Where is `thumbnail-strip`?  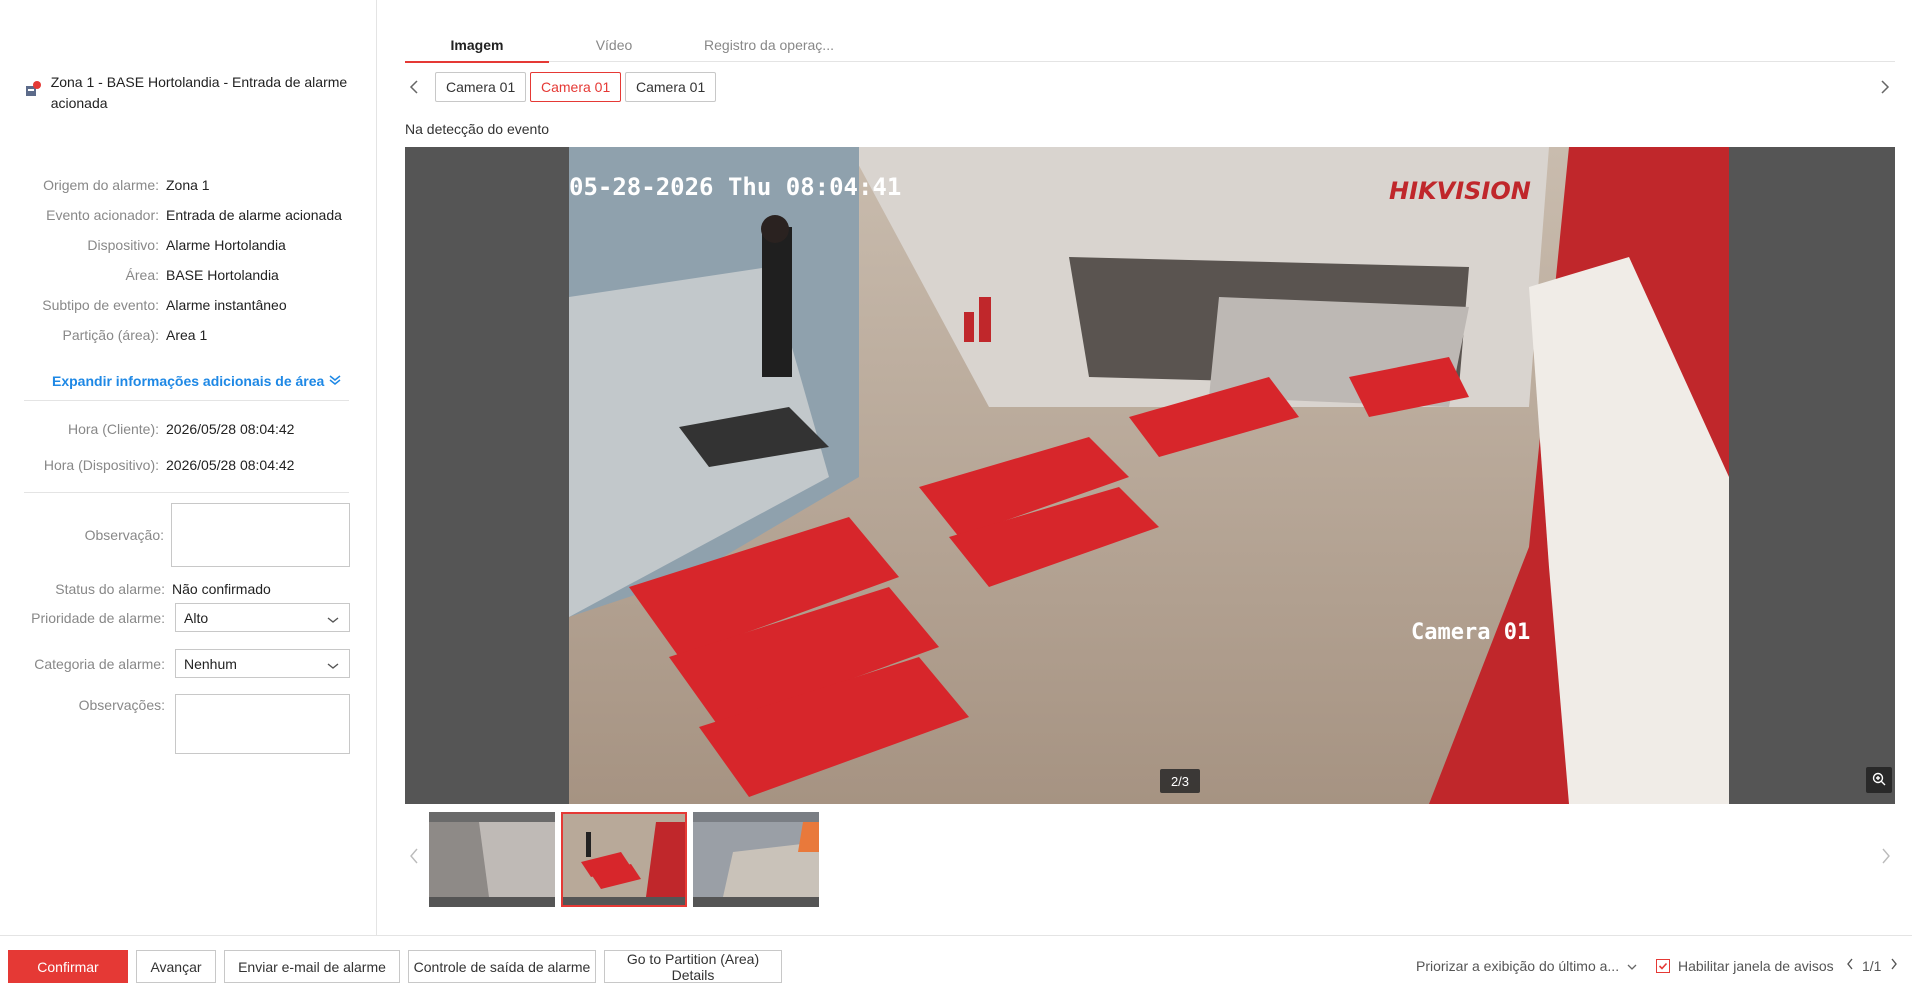 thumbnail-strip is located at coordinates (1150, 859).